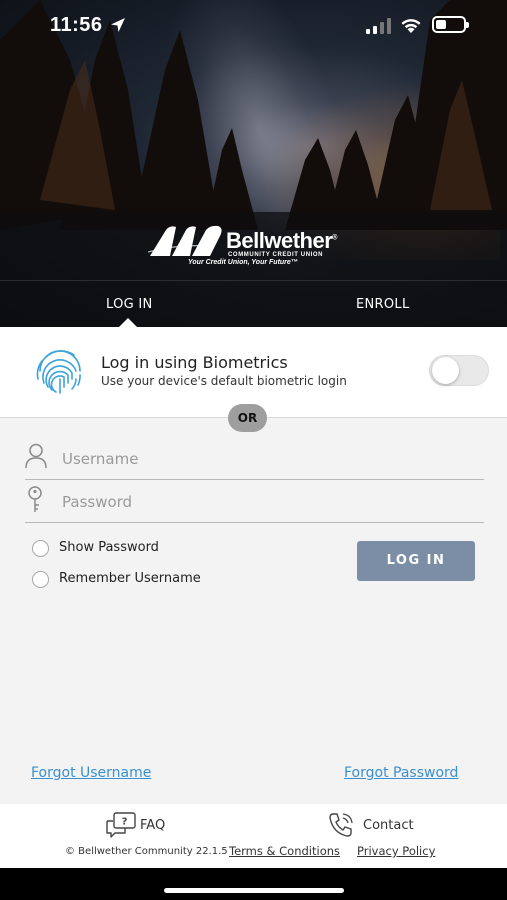 The height and width of the screenshot is (900, 507). I want to click on faq-button: ? FAQ, so click(135, 825).